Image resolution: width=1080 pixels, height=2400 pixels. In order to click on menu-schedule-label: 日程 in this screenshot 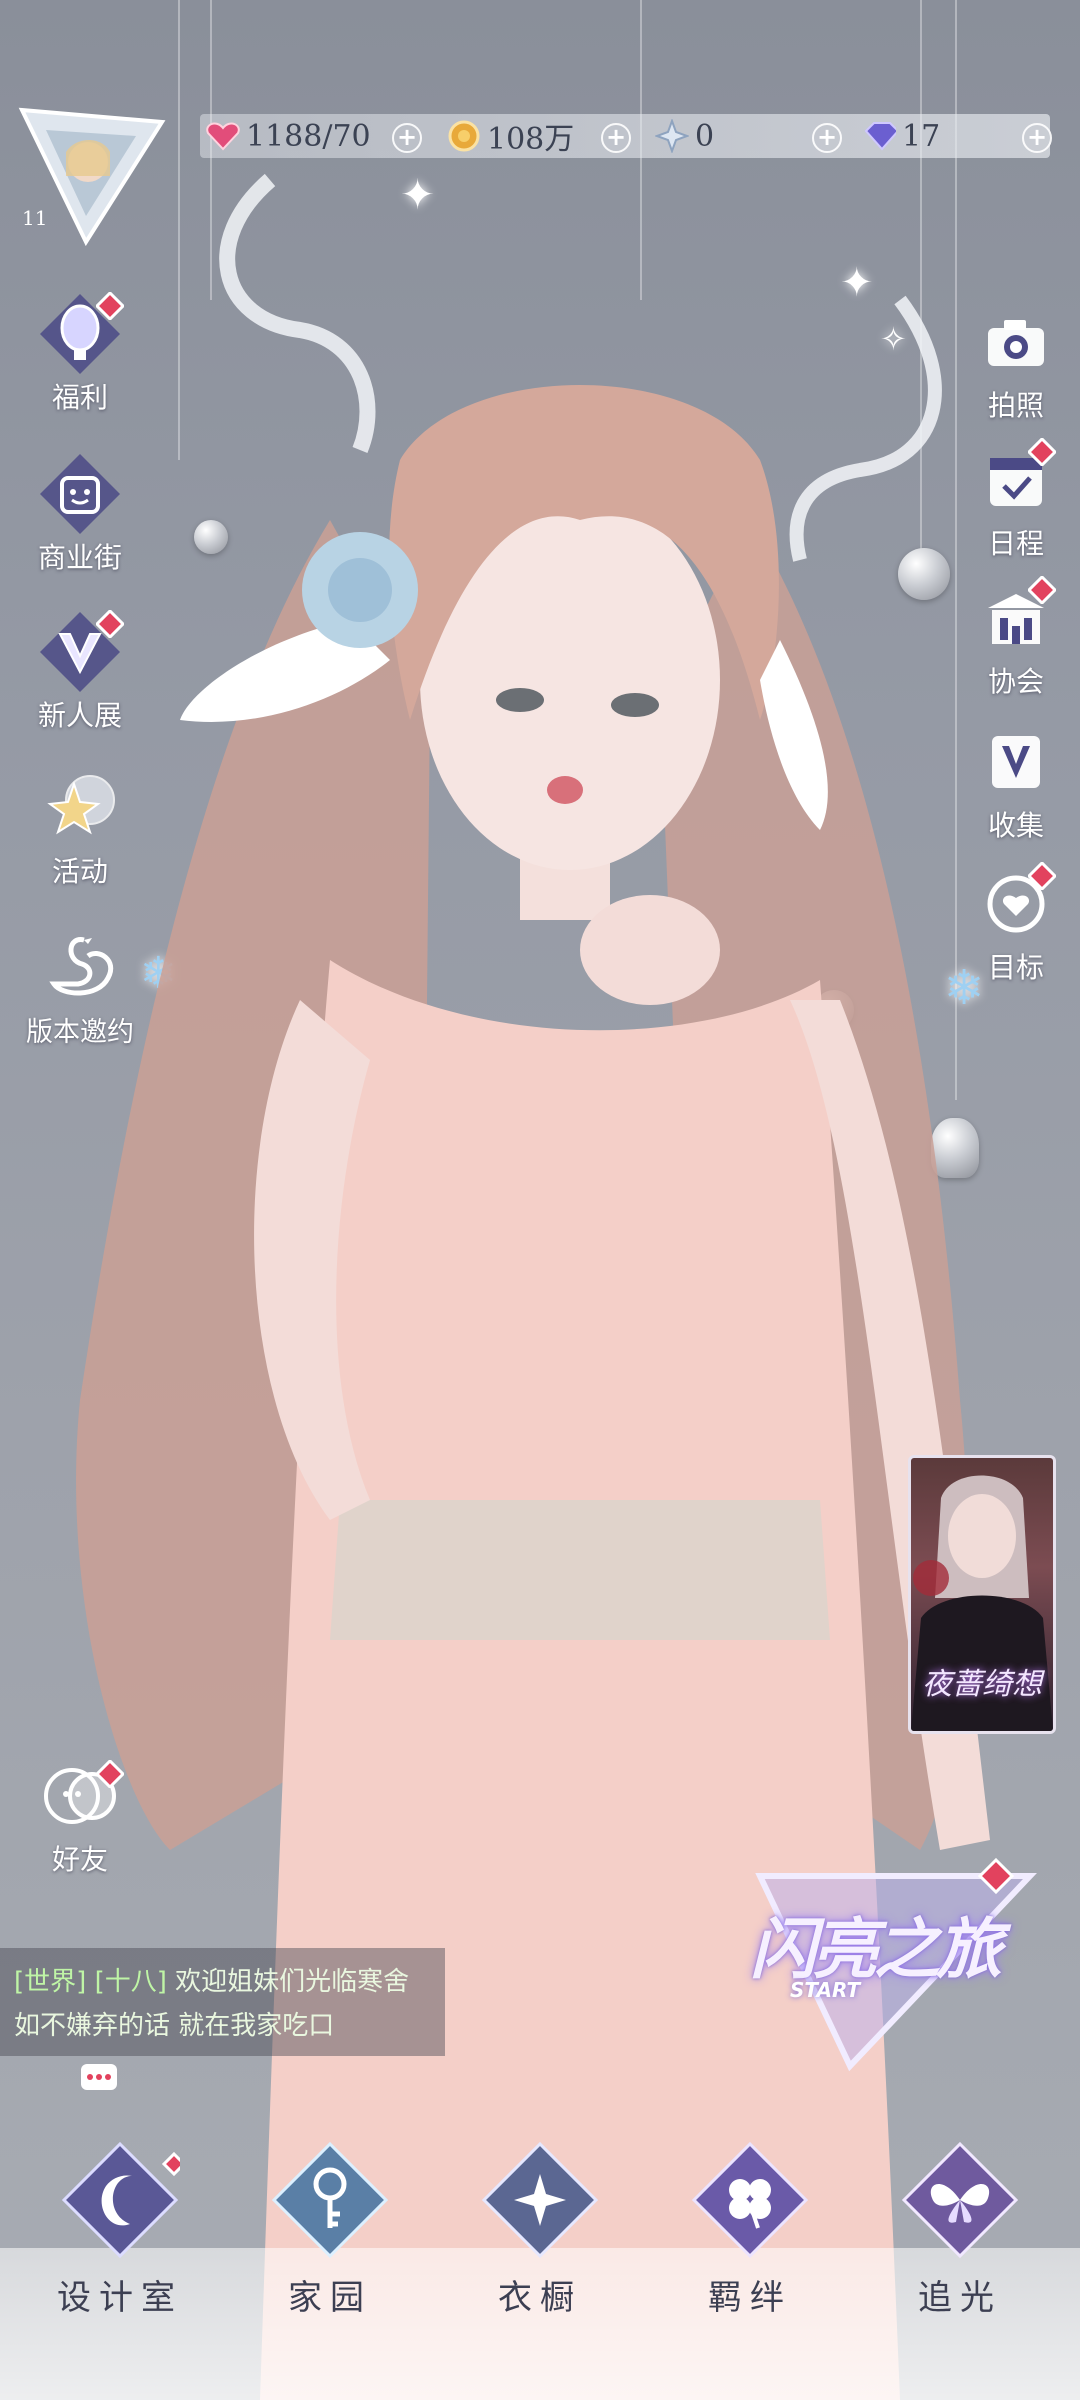, I will do `click(1015, 543)`.